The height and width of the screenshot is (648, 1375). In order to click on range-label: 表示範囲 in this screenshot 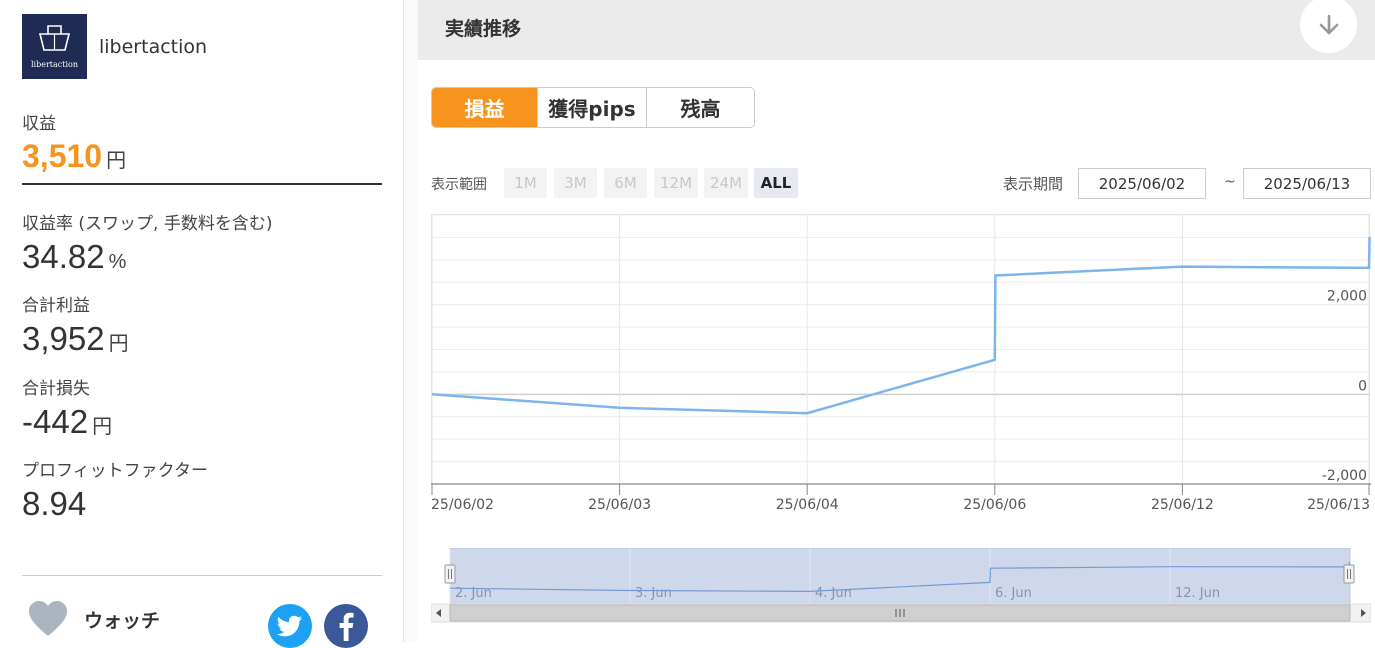, I will do `click(459, 185)`.